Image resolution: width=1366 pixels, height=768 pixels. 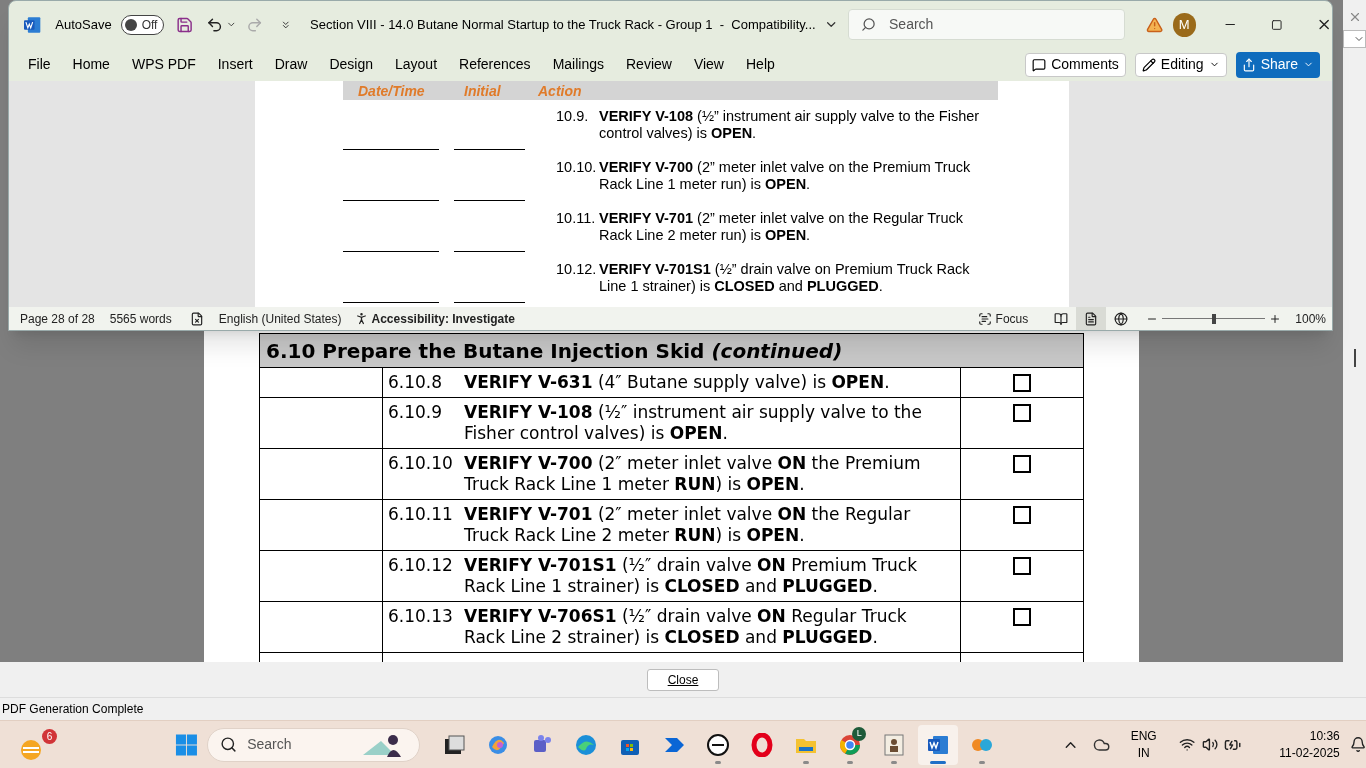 What do you see at coordinates (691, 576) in the screenshot?
I see `step-text: VERIFY V-701S1 (½″ drain valve ON Premium Truck Rack Line 1 strainer) is CLOSED and PLUGGED.` at bounding box center [691, 576].